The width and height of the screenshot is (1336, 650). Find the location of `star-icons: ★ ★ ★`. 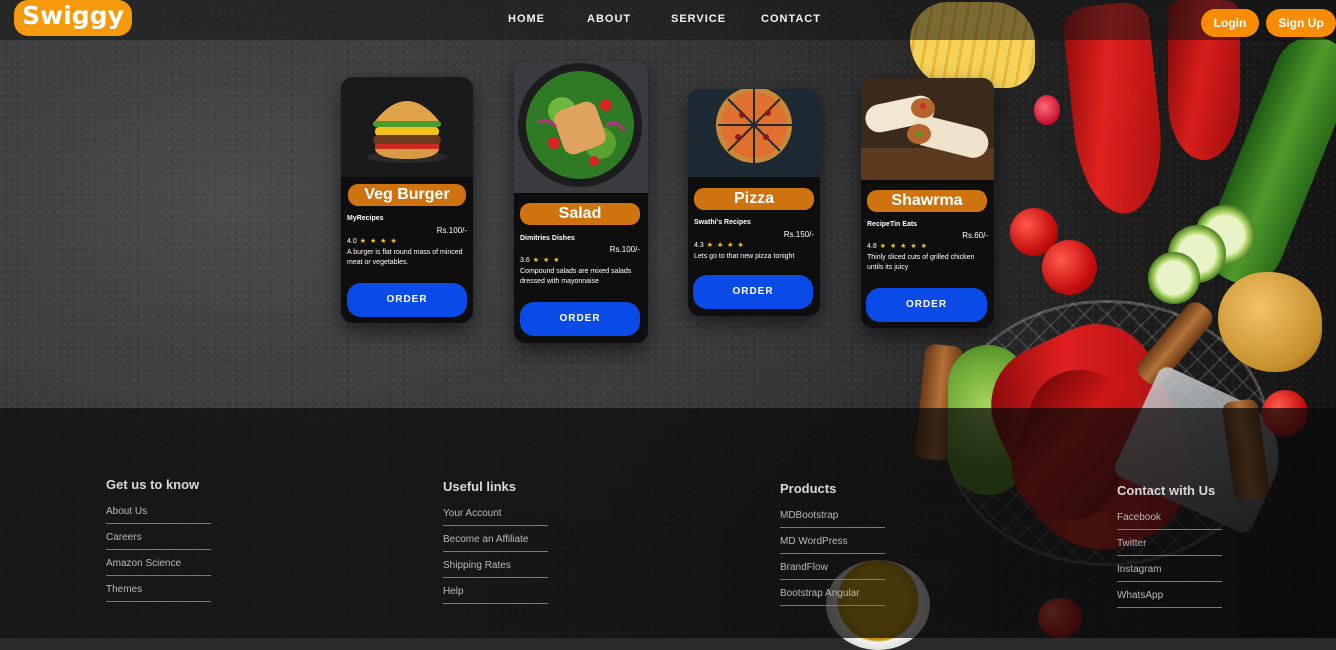

star-icons: ★ ★ ★ is located at coordinates (546, 260).